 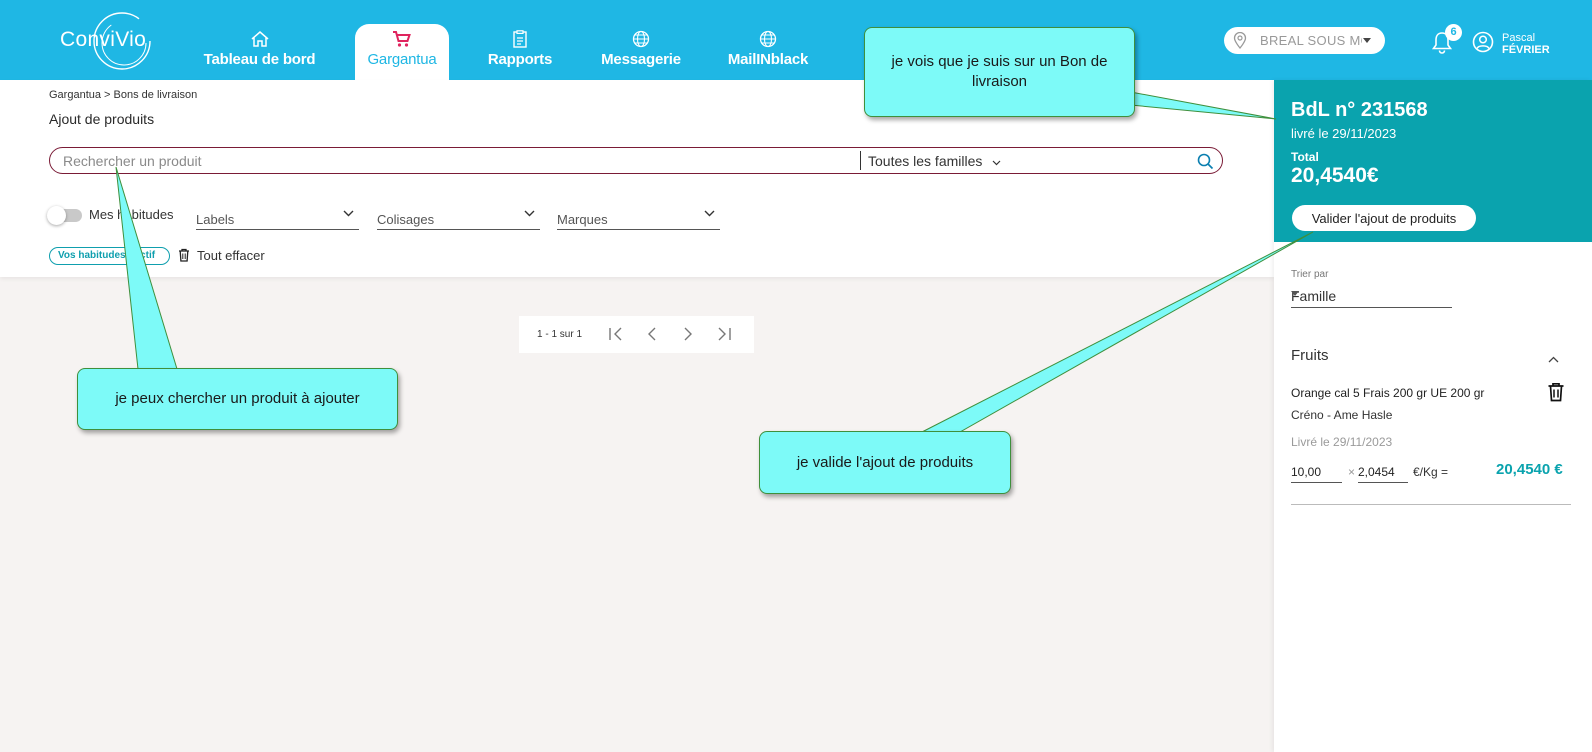 I want to click on unit-label: €/Kg =, so click(x=1431, y=472).